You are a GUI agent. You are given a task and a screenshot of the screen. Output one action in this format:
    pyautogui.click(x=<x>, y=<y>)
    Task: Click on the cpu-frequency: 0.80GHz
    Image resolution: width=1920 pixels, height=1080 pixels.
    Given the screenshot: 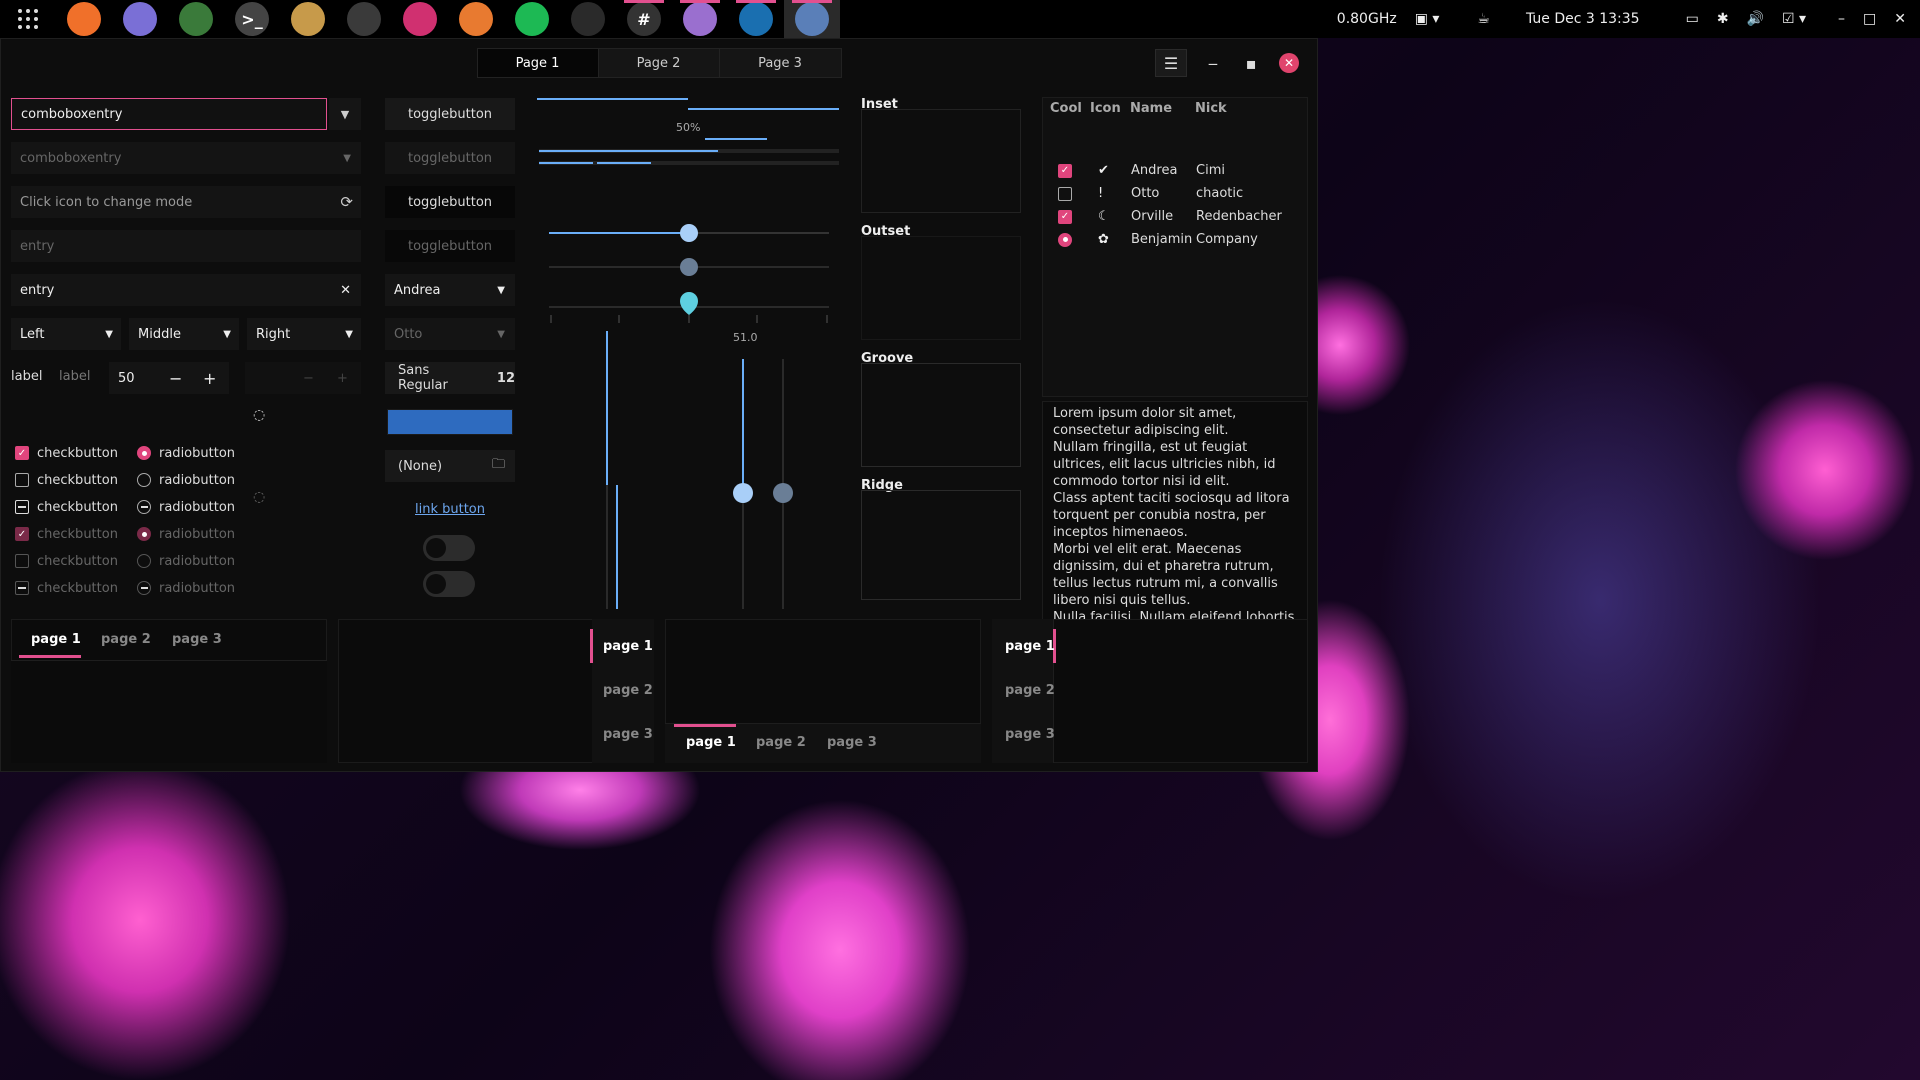 What is the action you would take?
    pyautogui.click(x=1367, y=19)
    